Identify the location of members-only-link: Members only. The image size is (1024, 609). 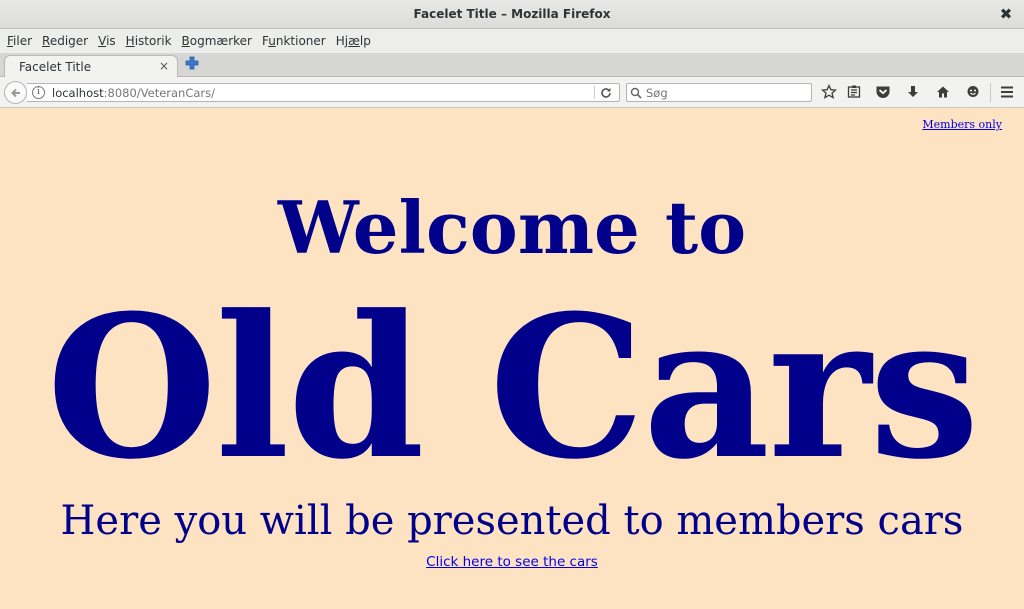
(962, 124).